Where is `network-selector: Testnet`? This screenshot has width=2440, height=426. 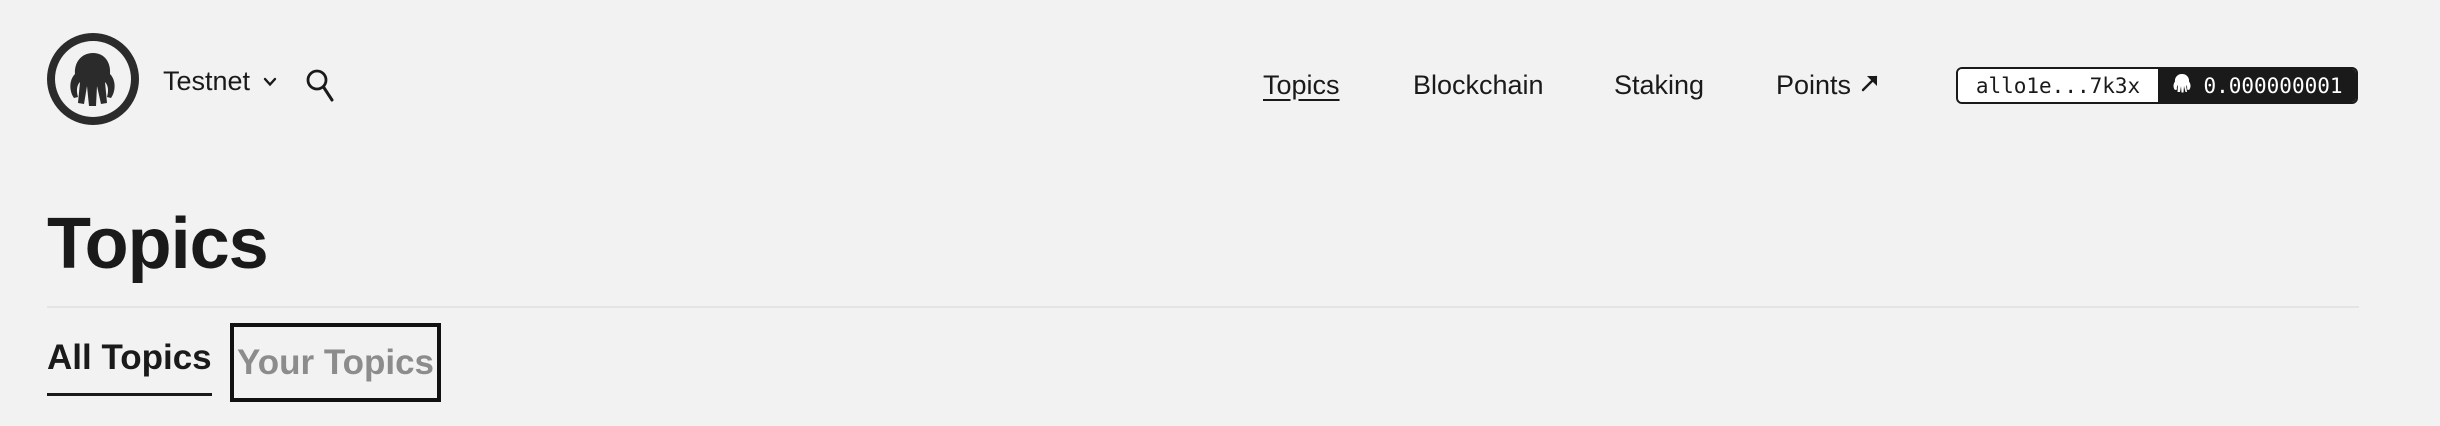 network-selector: Testnet is located at coordinates (220, 81).